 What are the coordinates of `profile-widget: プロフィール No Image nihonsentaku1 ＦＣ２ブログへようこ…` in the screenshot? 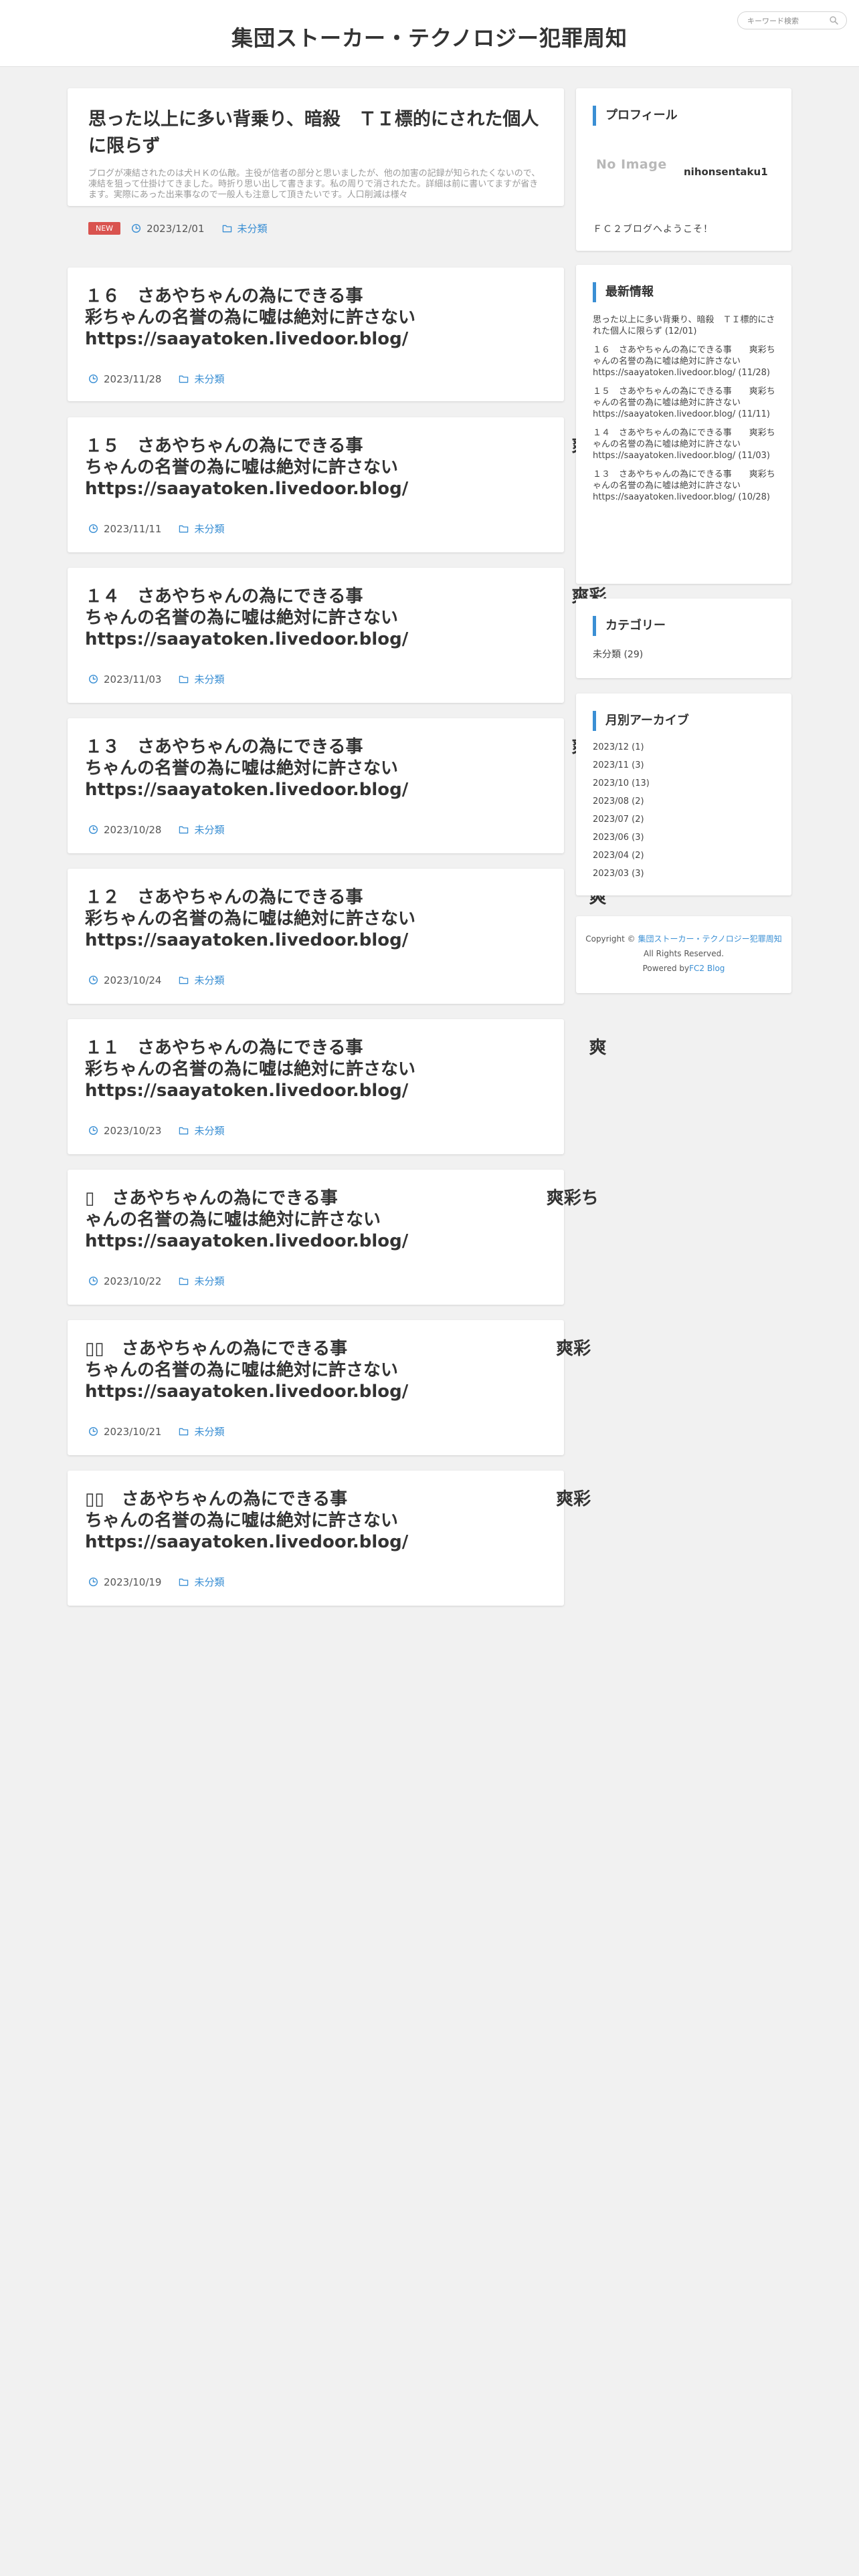 It's located at (683, 169).